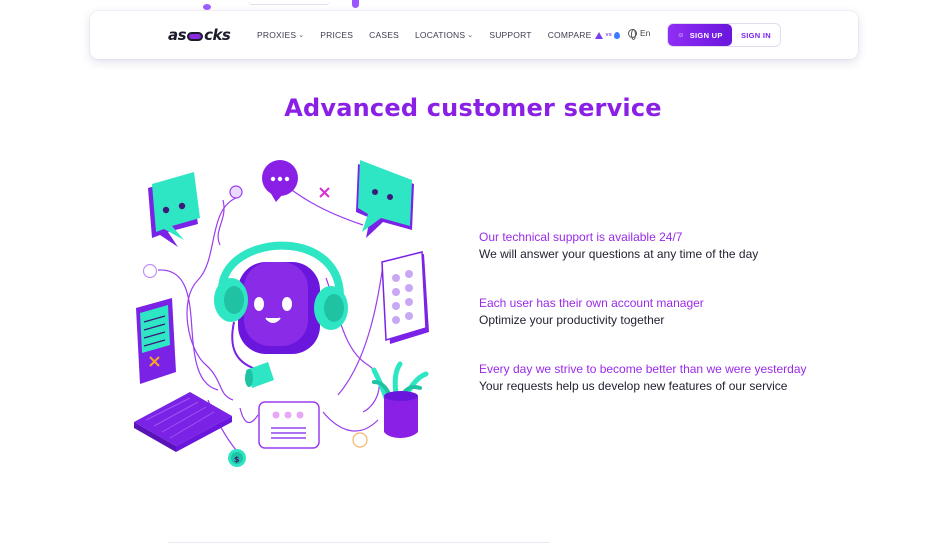  Describe the element at coordinates (632, 34) in the screenshot. I see `globe-icon` at that location.